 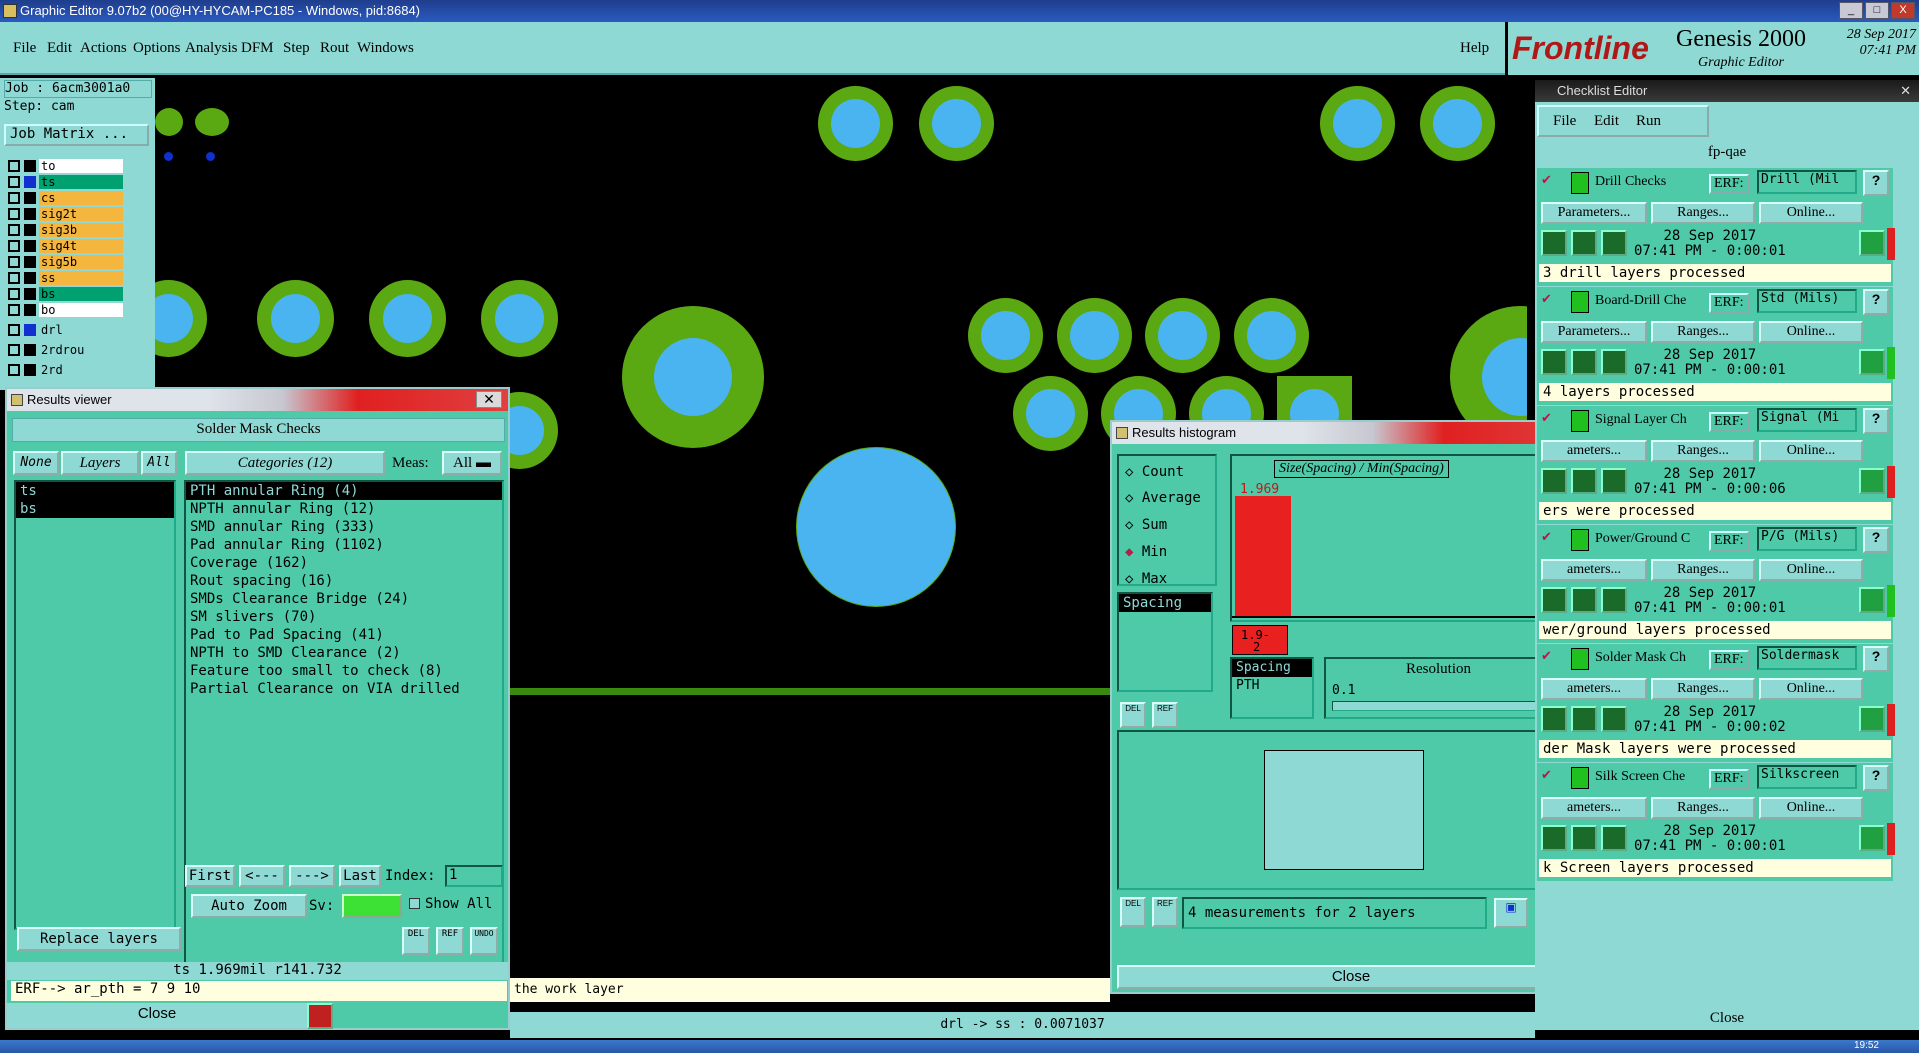 I want to click on ce-menu-run: Run, so click(x=1648, y=121).